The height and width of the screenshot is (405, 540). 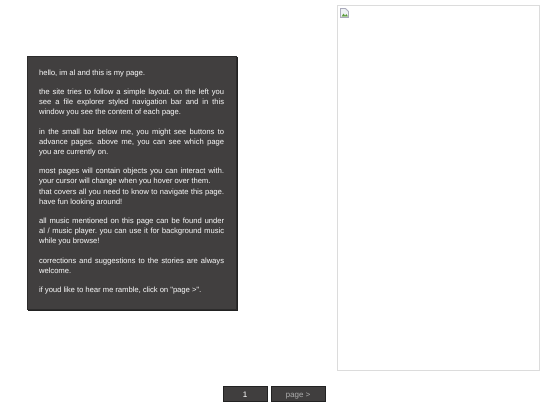 What do you see at coordinates (298, 394) in the screenshot?
I see `next-page-button: page >` at bounding box center [298, 394].